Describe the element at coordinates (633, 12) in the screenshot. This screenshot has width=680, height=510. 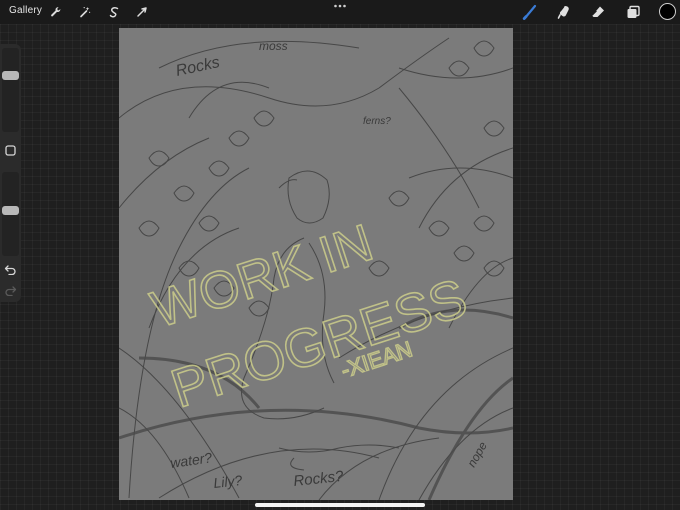
I see `layers-icon` at that location.